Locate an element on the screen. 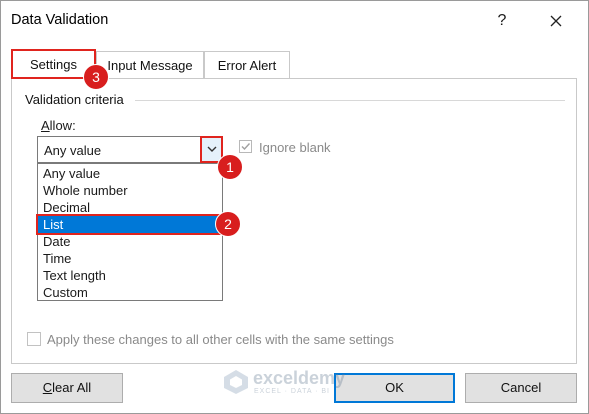 The width and height of the screenshot is (589, 414). close-button is located at coordinates (556, 21).